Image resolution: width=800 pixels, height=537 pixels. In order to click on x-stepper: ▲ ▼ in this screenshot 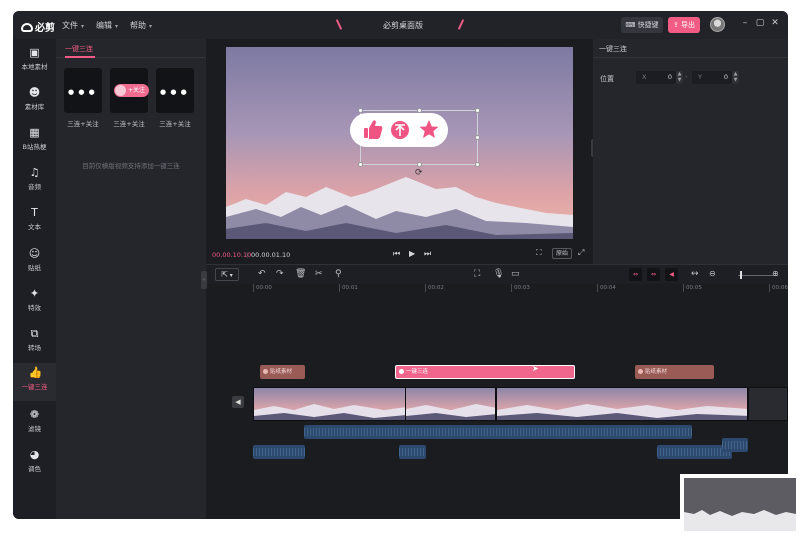, I will do `click(679, 77)`.